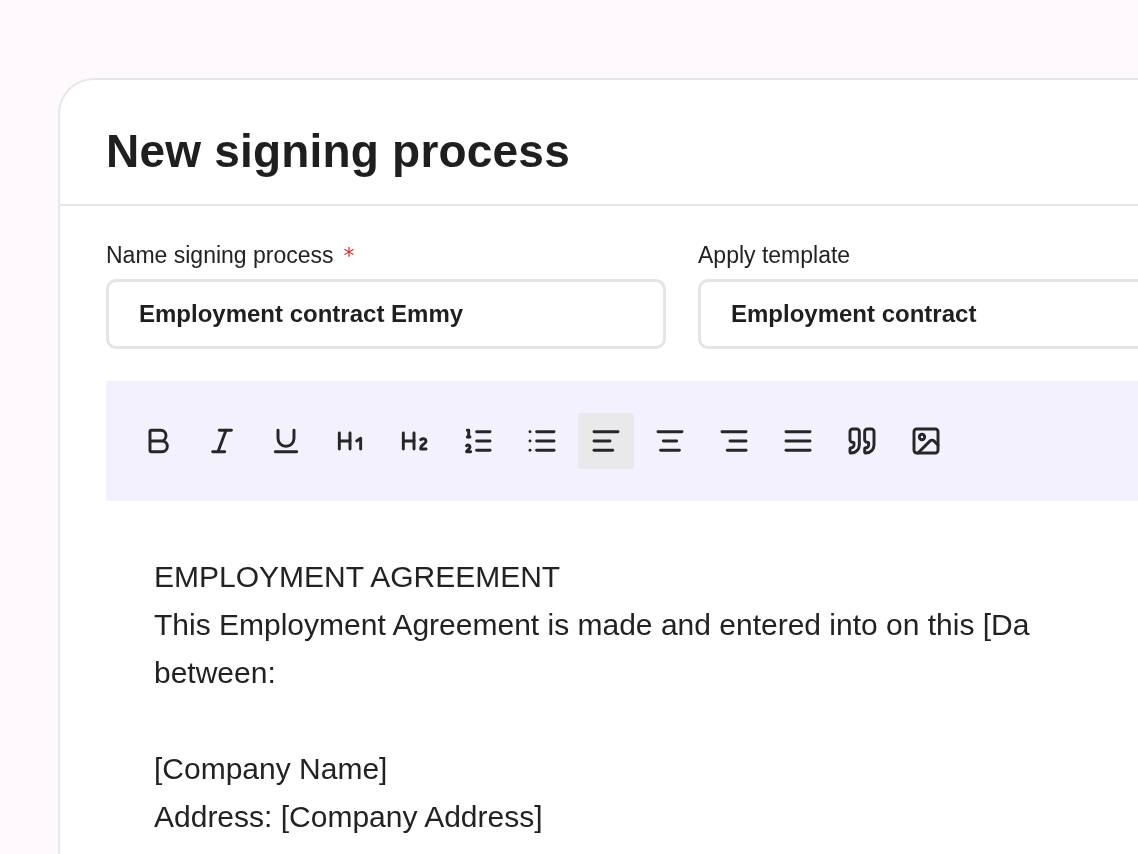 This screenshot has height=854, width=1138. Describe the element at coordinates (862, 441) in the screenshot. I see `quote-icon` at that location.